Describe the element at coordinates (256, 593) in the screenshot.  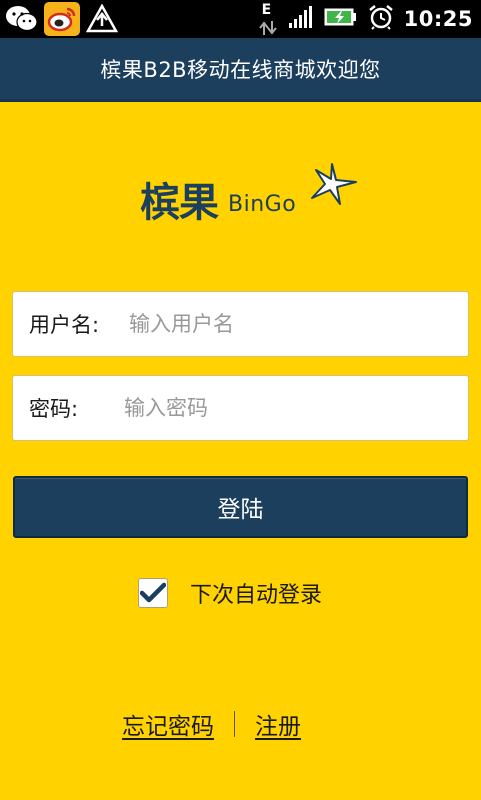
I see `auto-login-label: 下次自动登录` at that location.